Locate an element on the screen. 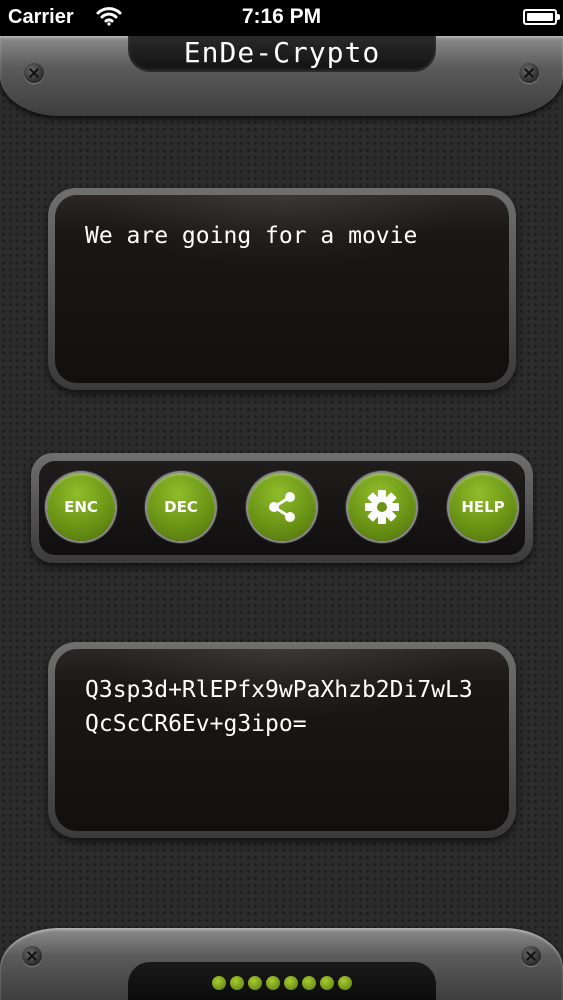 This screenshot has width=563, height=1000. battery-level is located at coordinates (540, 17).